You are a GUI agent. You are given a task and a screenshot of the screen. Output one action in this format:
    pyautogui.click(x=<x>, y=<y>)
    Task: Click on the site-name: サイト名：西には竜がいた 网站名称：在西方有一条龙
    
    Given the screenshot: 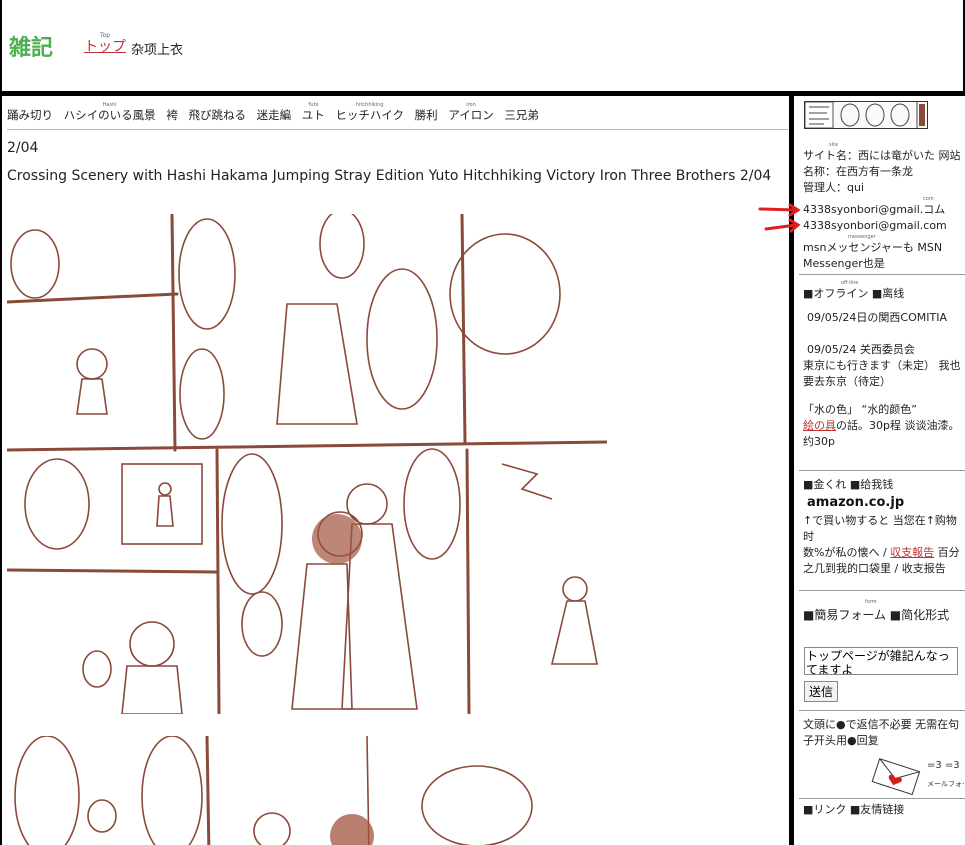 What is the action you would take?
    pyautogui.click(x=882, y=163)
    